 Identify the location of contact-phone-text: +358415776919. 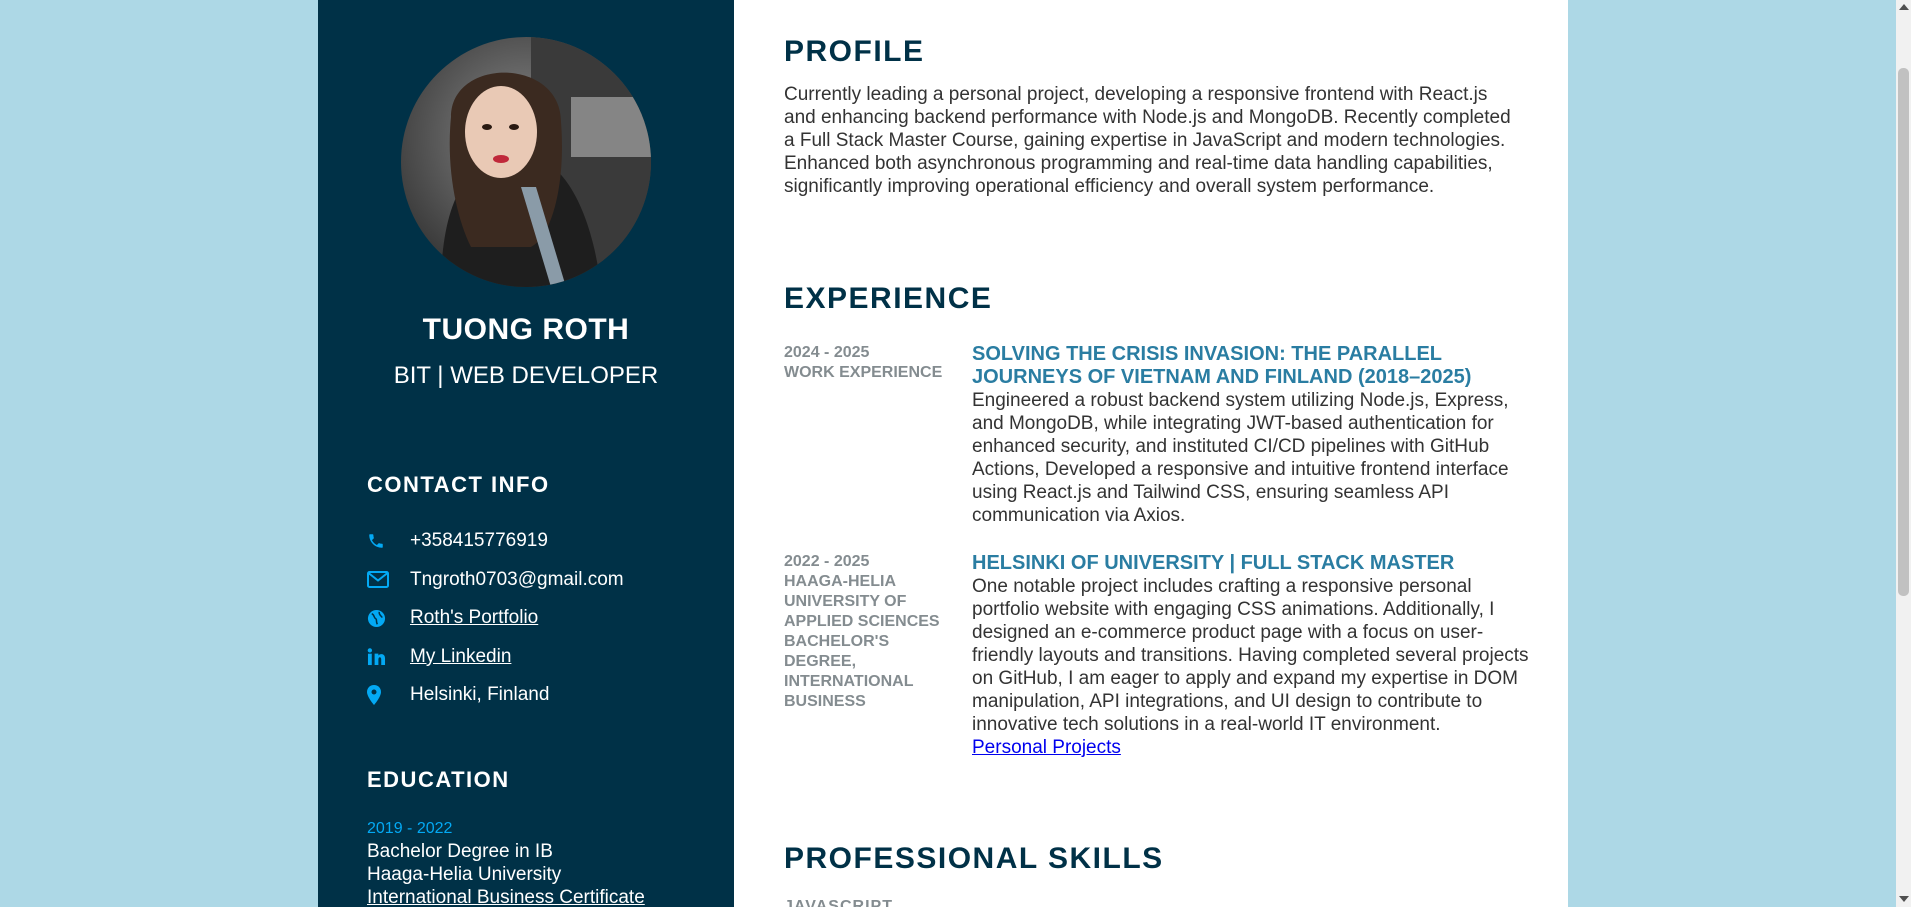
(479, 541).